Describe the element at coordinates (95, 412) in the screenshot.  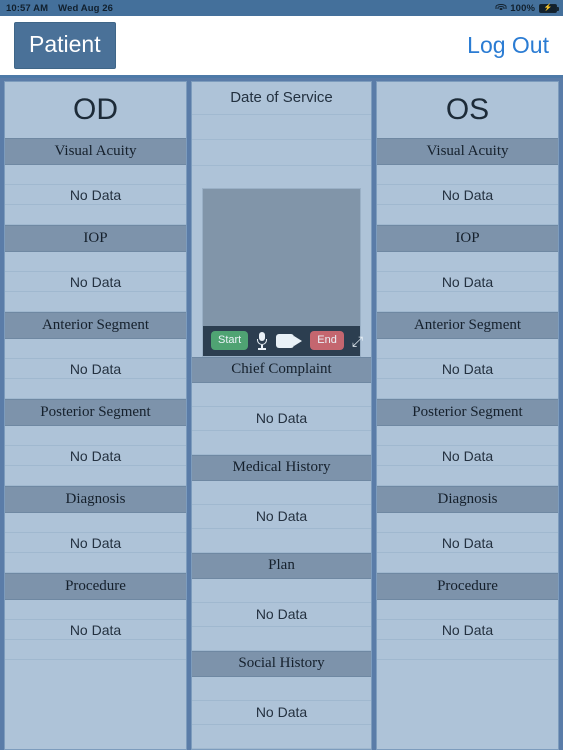
I see `od-section-header-posterior-segment: Posterior Segment` at that location.